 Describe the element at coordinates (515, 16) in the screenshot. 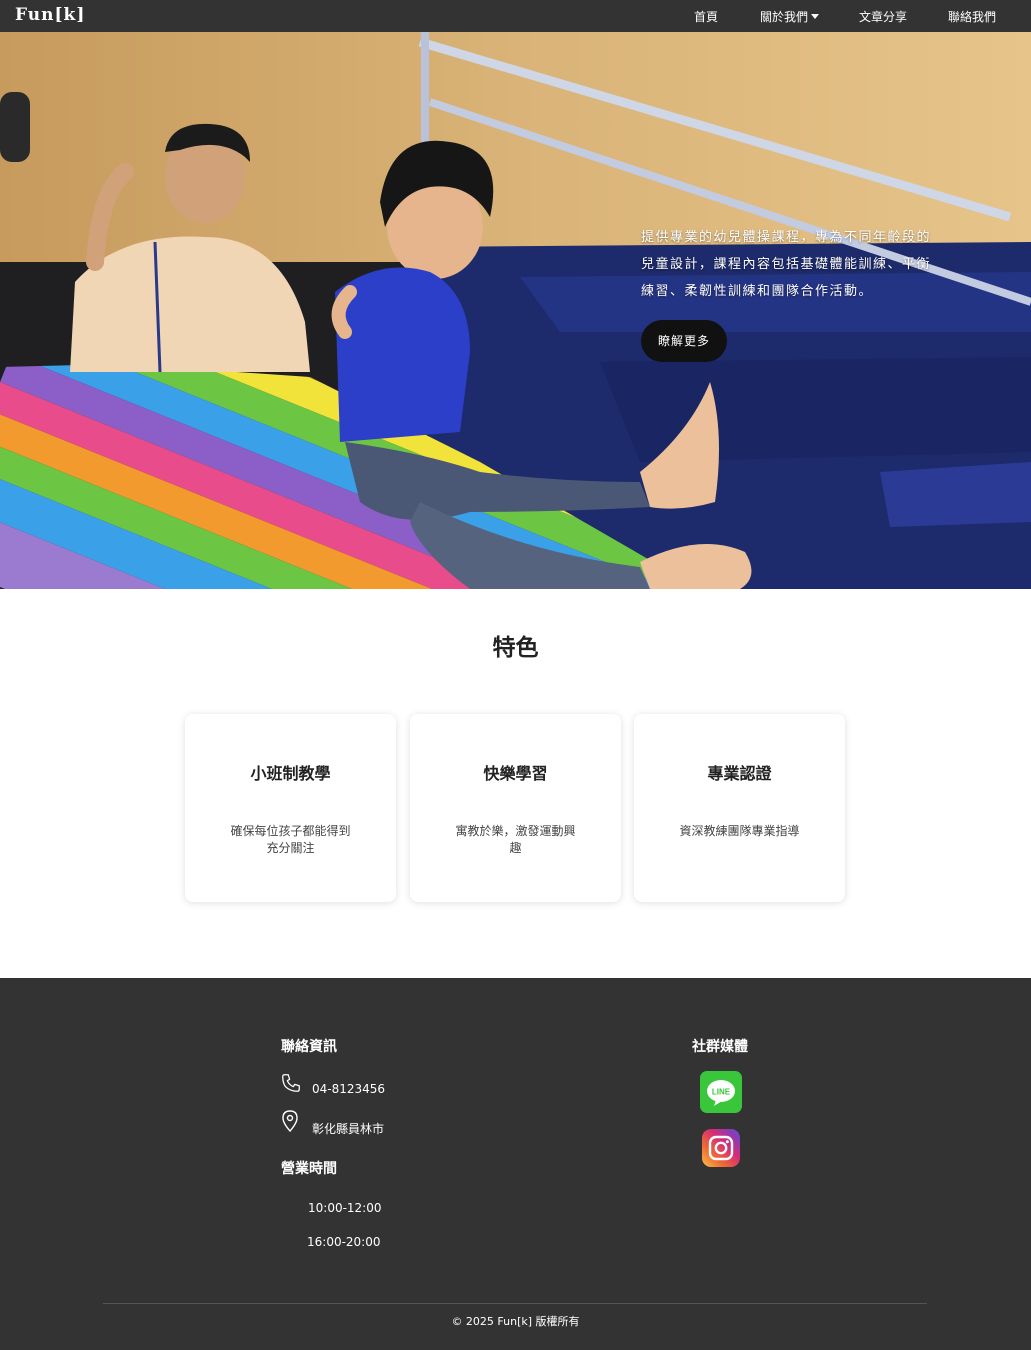

I see `navbar: Fun[k] 首頁 關於我們 文章分享 聯絡我們` at that location.